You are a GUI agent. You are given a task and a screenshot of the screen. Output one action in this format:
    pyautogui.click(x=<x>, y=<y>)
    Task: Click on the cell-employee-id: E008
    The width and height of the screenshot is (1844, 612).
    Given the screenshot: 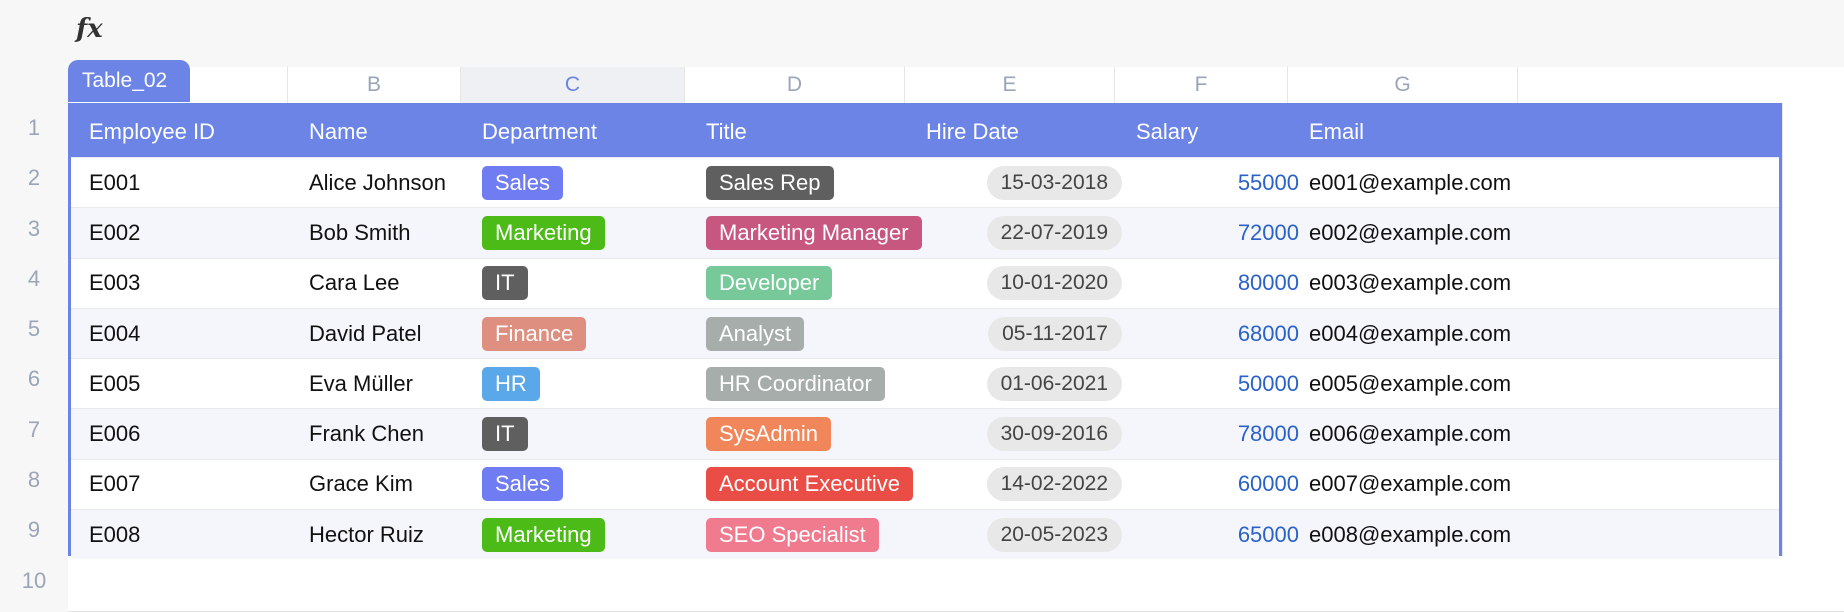 What is the action you would take?
    pyautogui.click(x=199, y=534)
    